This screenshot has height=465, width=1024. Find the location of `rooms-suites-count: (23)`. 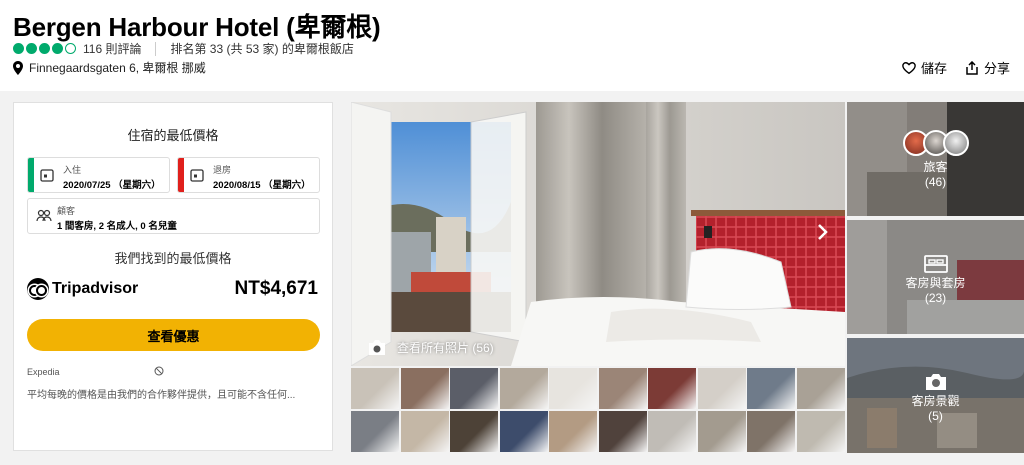

rooms-suites-count: (23) is located at coordinates (935, 298).